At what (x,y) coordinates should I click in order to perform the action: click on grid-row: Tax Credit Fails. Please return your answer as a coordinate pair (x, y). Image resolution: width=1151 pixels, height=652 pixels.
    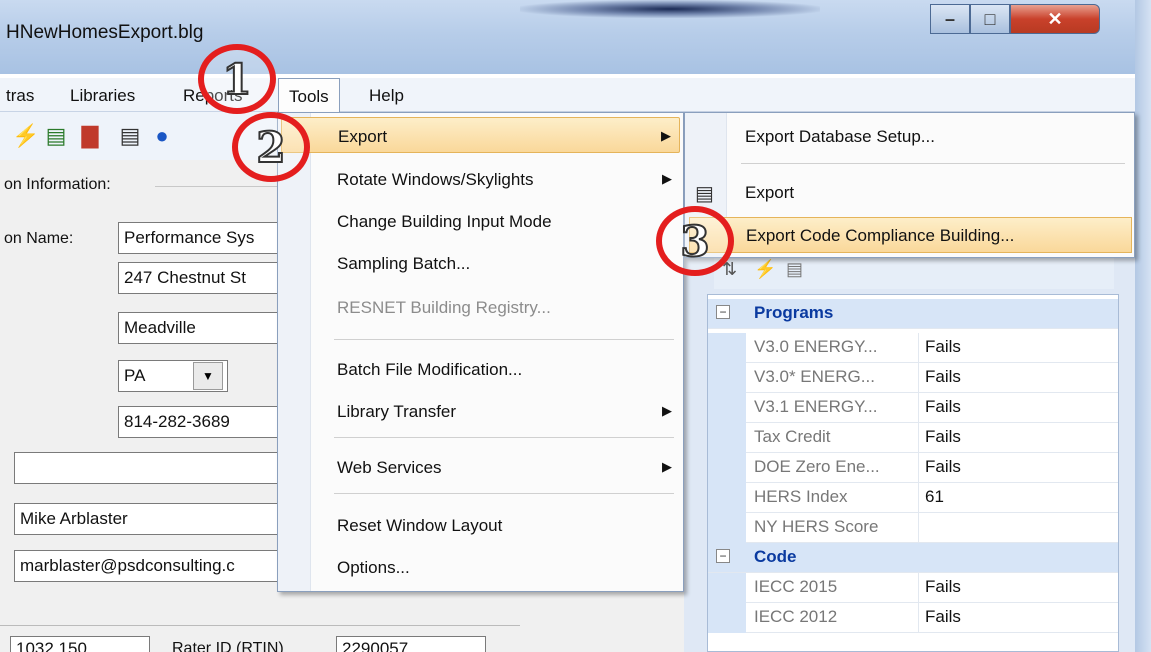
    Looking at the image, I should click on (913, 438).